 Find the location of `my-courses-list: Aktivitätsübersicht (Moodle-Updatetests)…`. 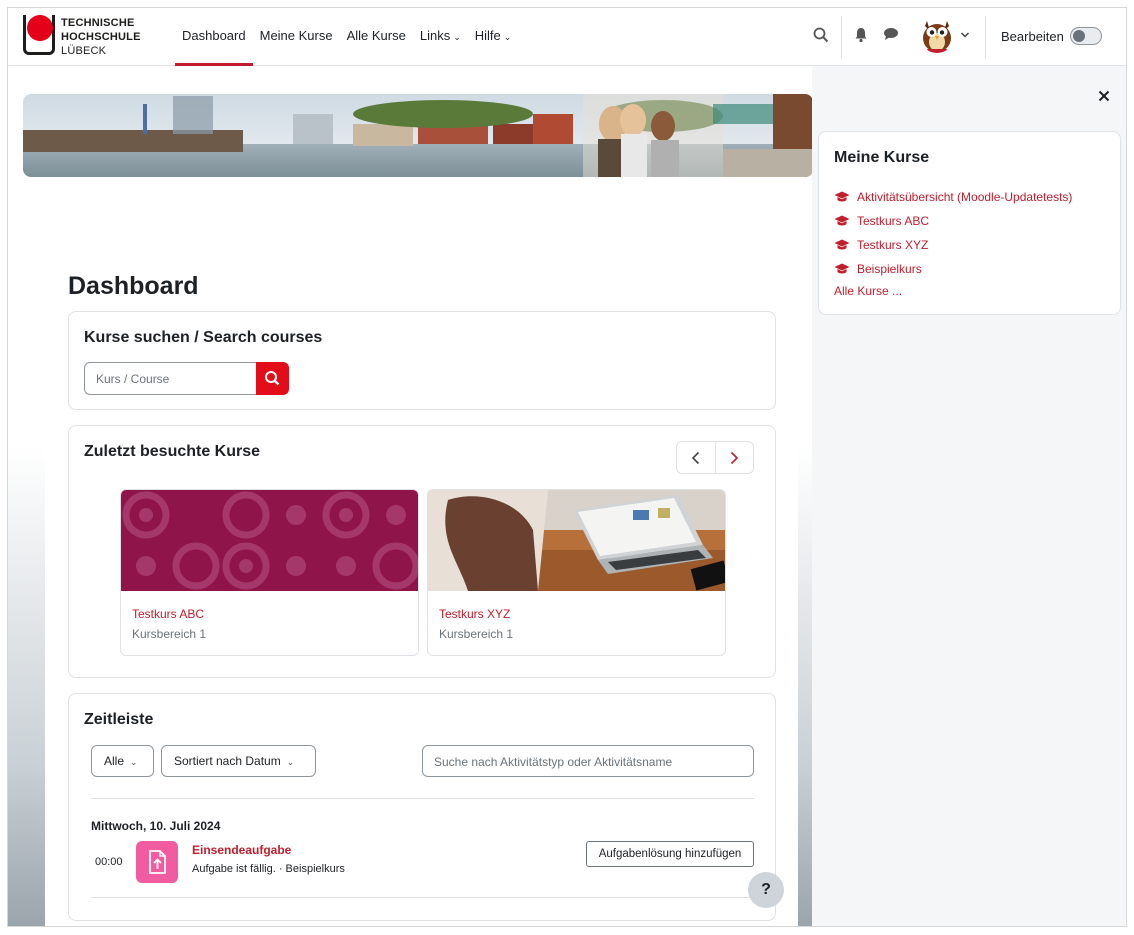

my-courses-list: Aktivitätsübersicht (Moodle-Updatetests)… is located at coordinates (953, 233).